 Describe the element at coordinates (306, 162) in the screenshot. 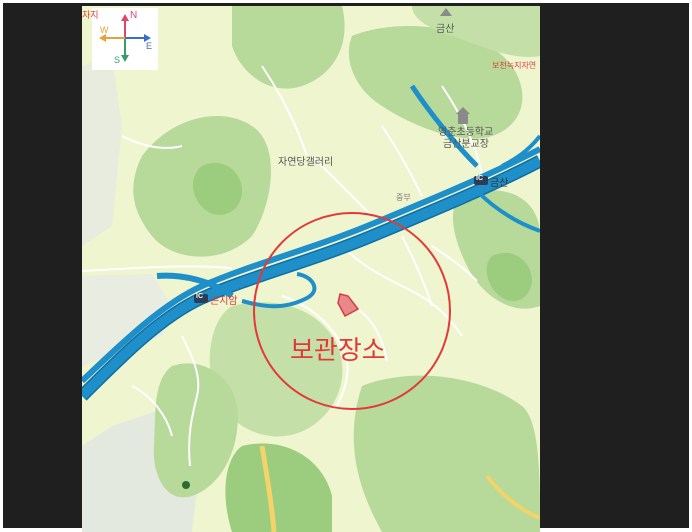

I see `label-gallery: 자연당갤러리` at that location.